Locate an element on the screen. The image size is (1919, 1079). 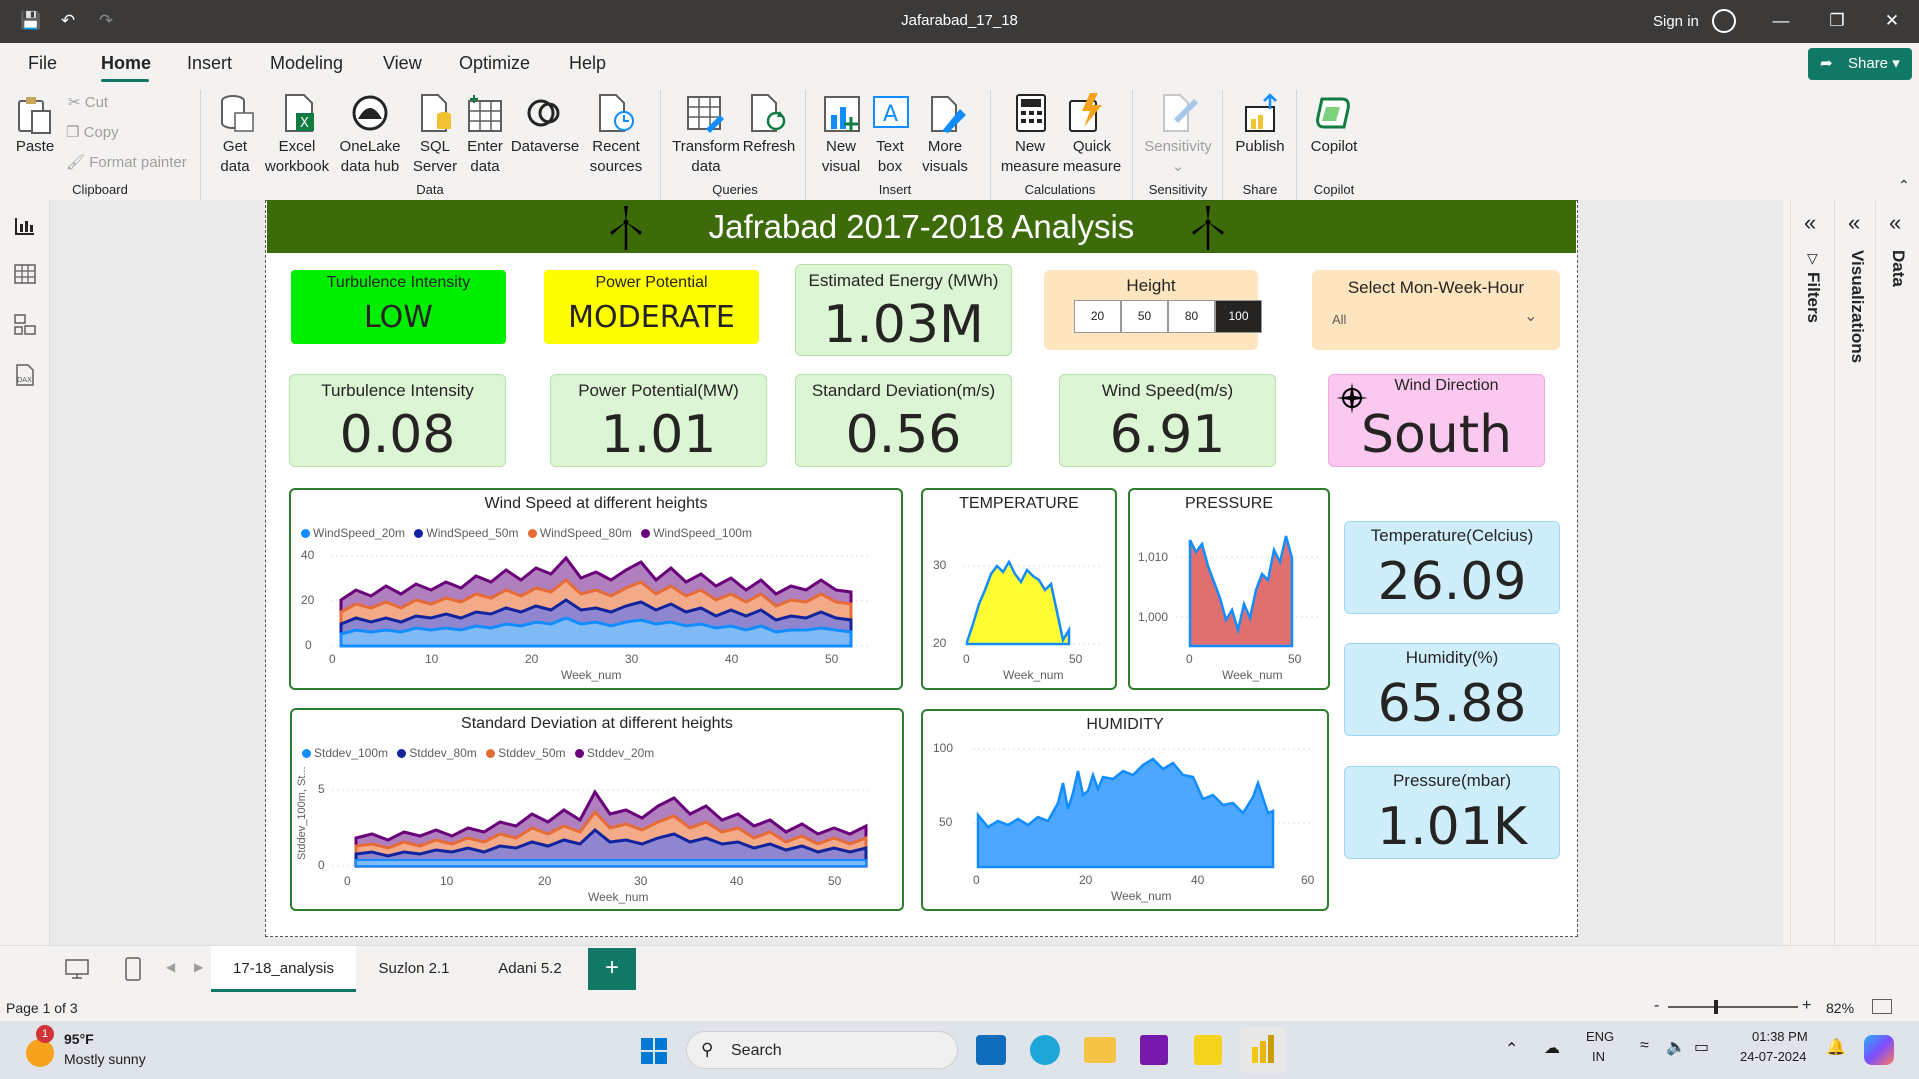
more-visuals-button: More visuals is located at coordinates (945, 157).